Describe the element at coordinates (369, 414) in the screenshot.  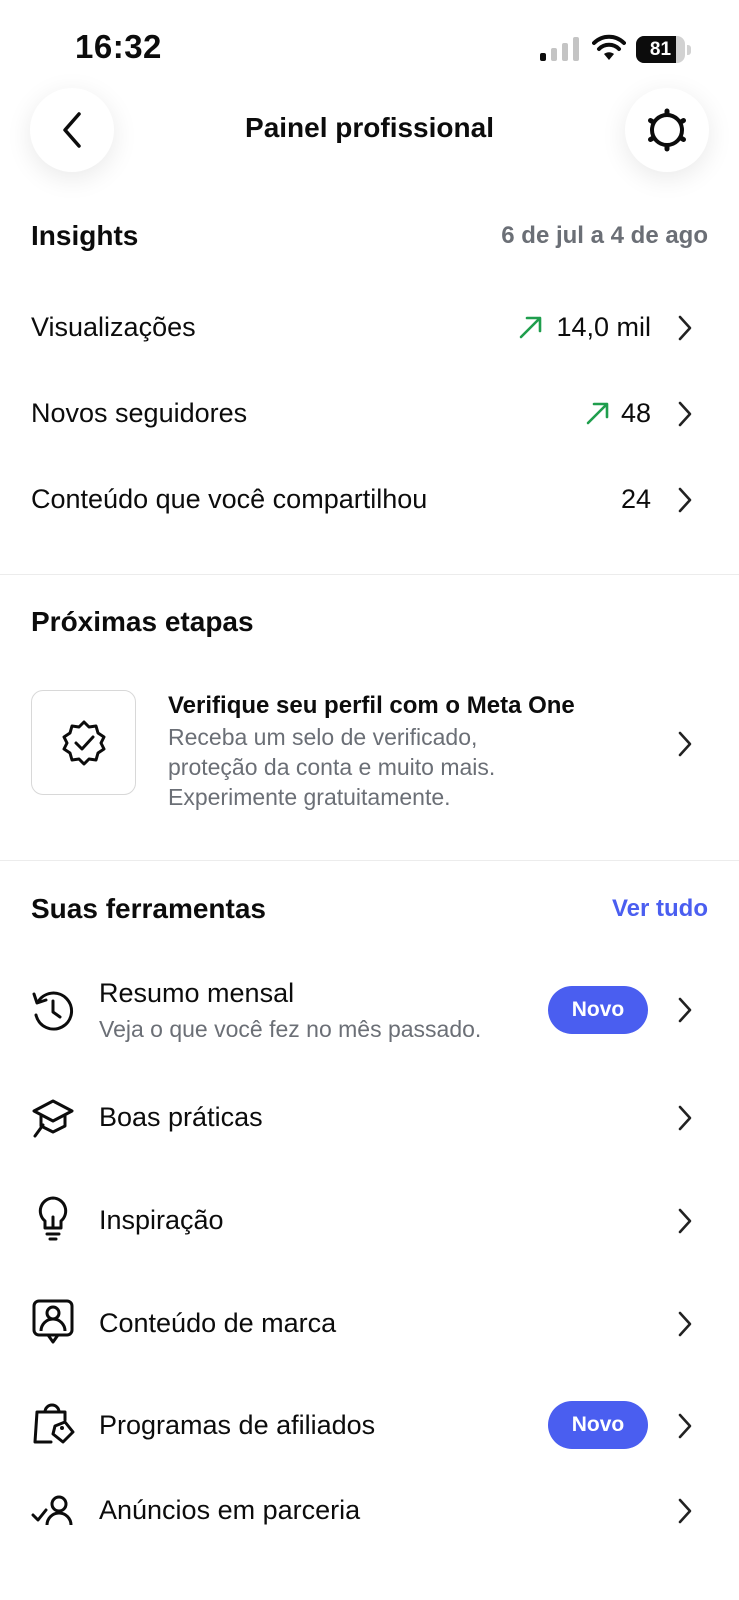
I see `insight-row-new-followers: Novos seguidores 48` at that location.